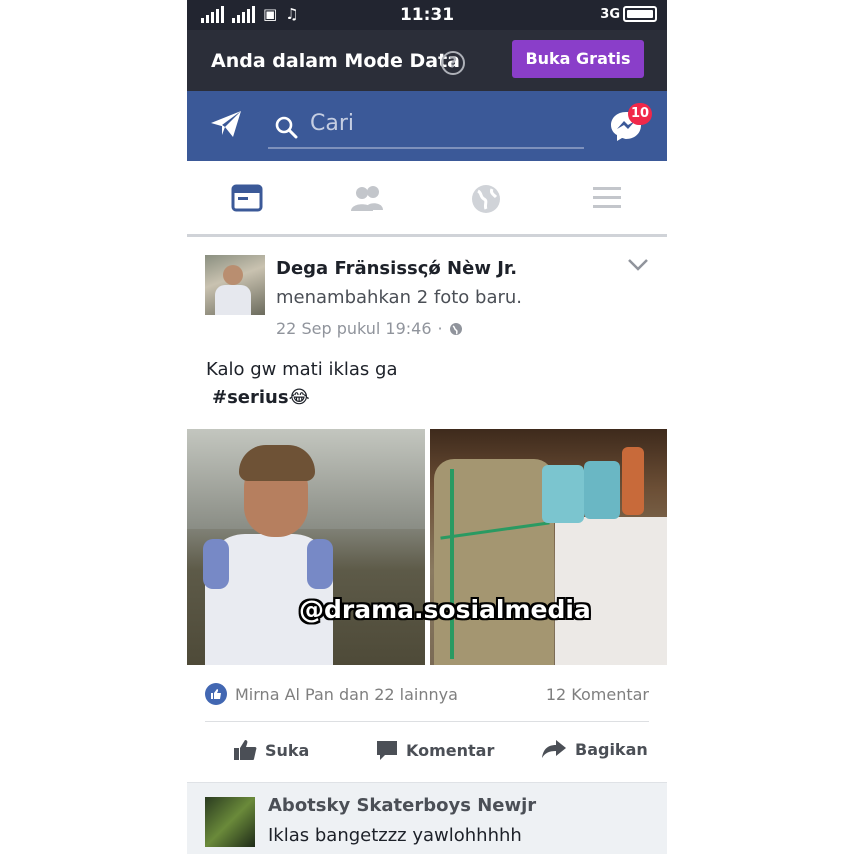 The height and width of the screenshot is (854, 854). Describe the element at coordinates (302, 369) in the screenshot. I see `post-text-line1: Kalo gw mati iklas ga` at that location.